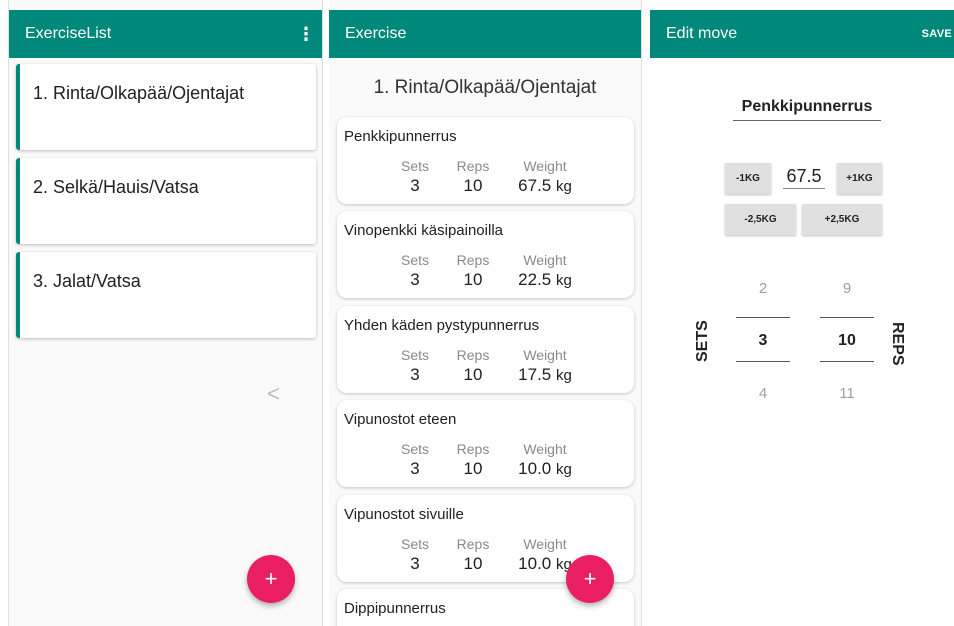 The image size is (954, 626). I want to click on exercise-name: Dippipunnerrus, so click(395, 608).